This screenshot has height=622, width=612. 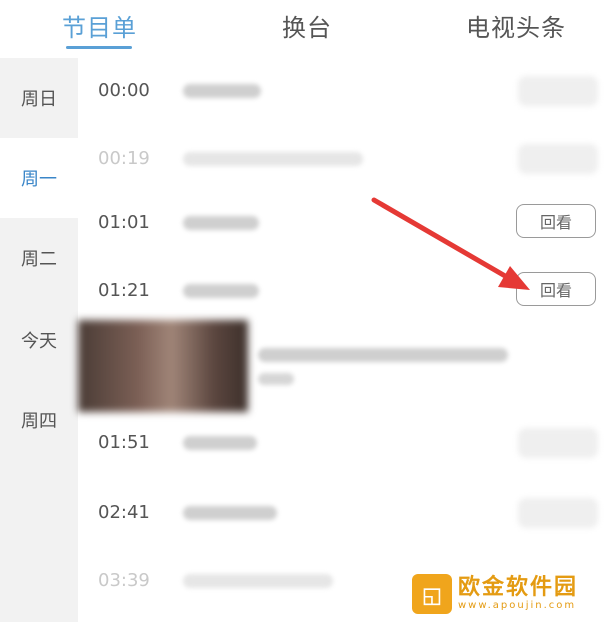 I want to click on day-item-thursday: 周四, so click(x=39, y=420).